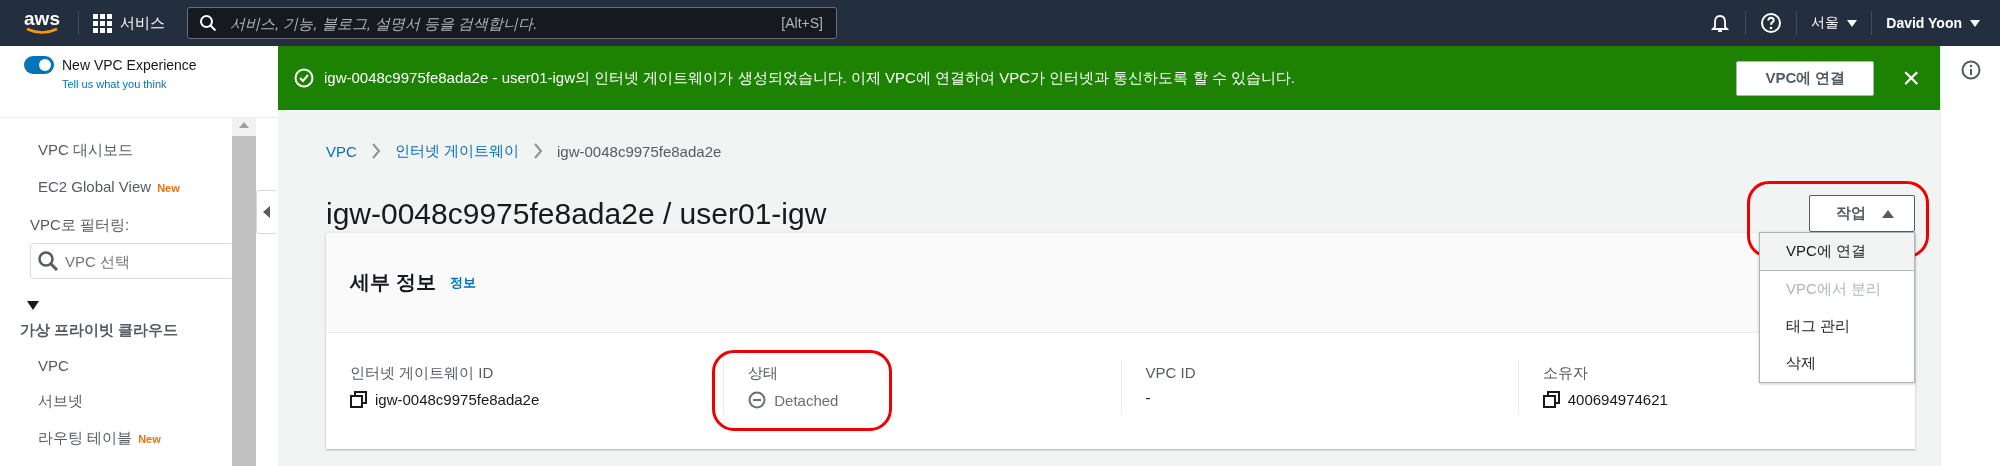 The width and height of the screenshot is (2000, 466). What do you see at coordinates (1837, 326) in the screenshot?
I see `menu-item: 태그 관리` at bounding box center [1837, 326].